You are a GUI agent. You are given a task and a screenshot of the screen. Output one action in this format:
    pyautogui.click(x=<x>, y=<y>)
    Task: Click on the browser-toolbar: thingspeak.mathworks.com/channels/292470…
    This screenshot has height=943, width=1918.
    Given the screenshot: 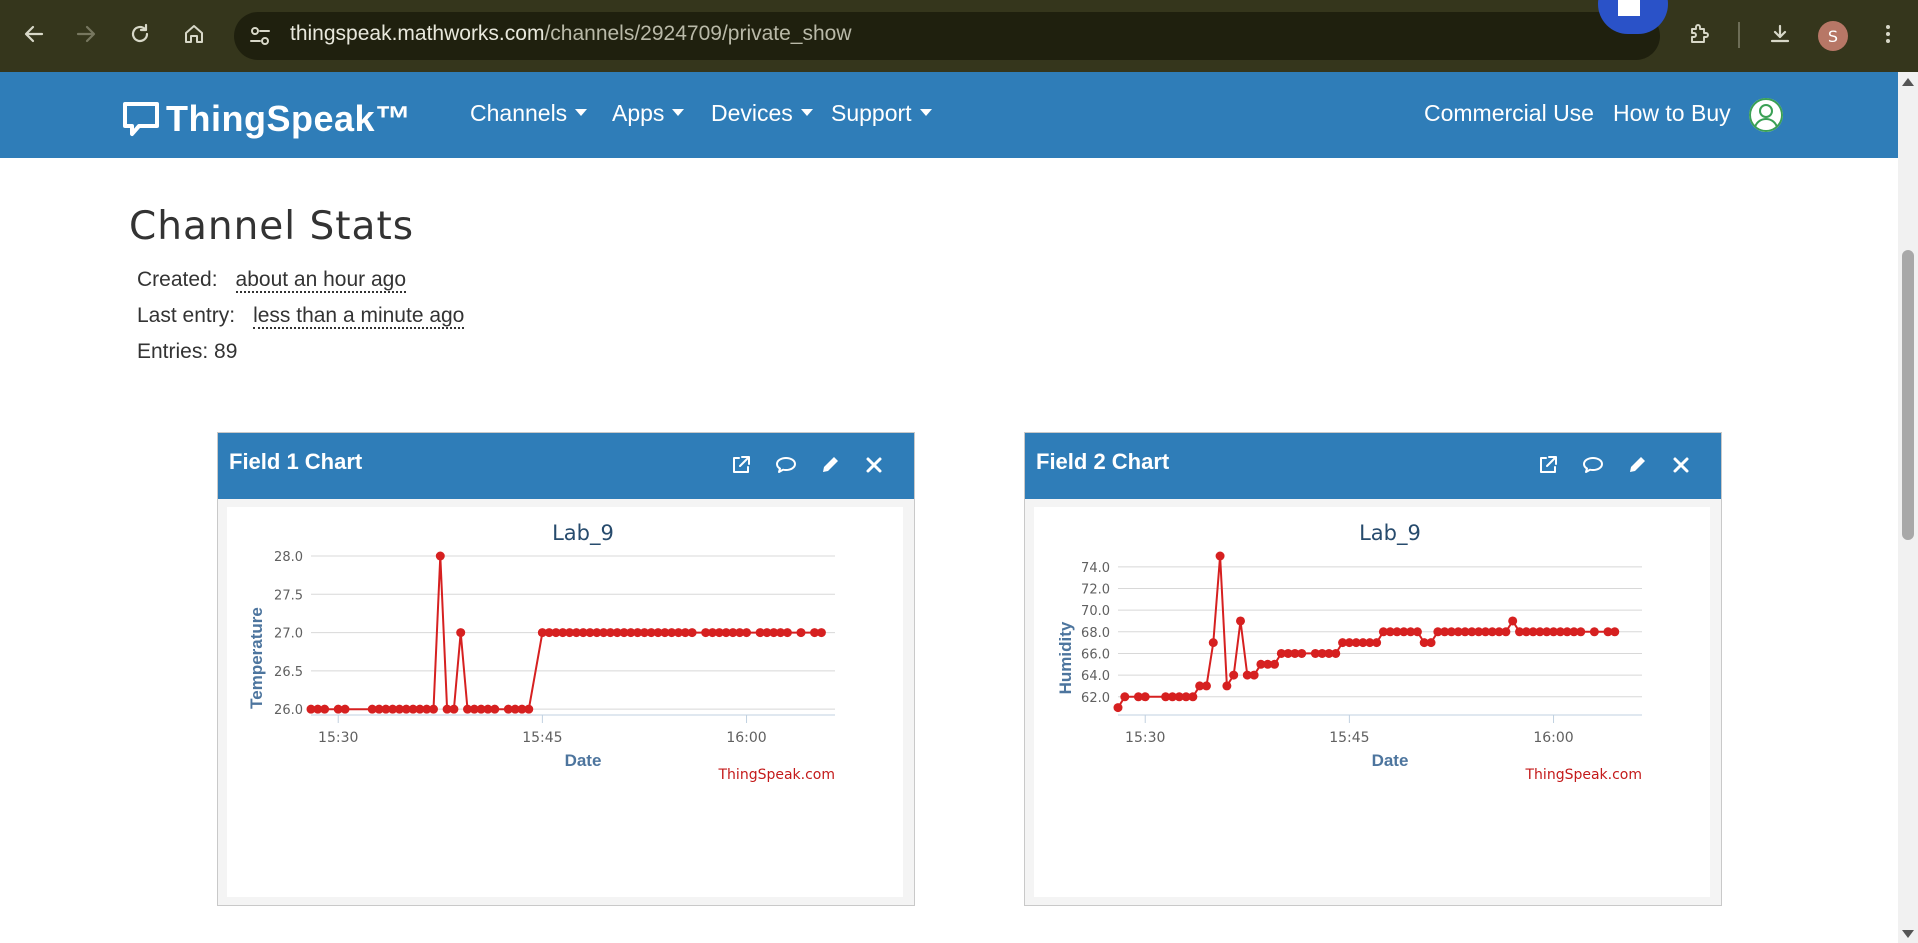 What is the action you would take?
    pyautogui.click(x=959, y=36)
    